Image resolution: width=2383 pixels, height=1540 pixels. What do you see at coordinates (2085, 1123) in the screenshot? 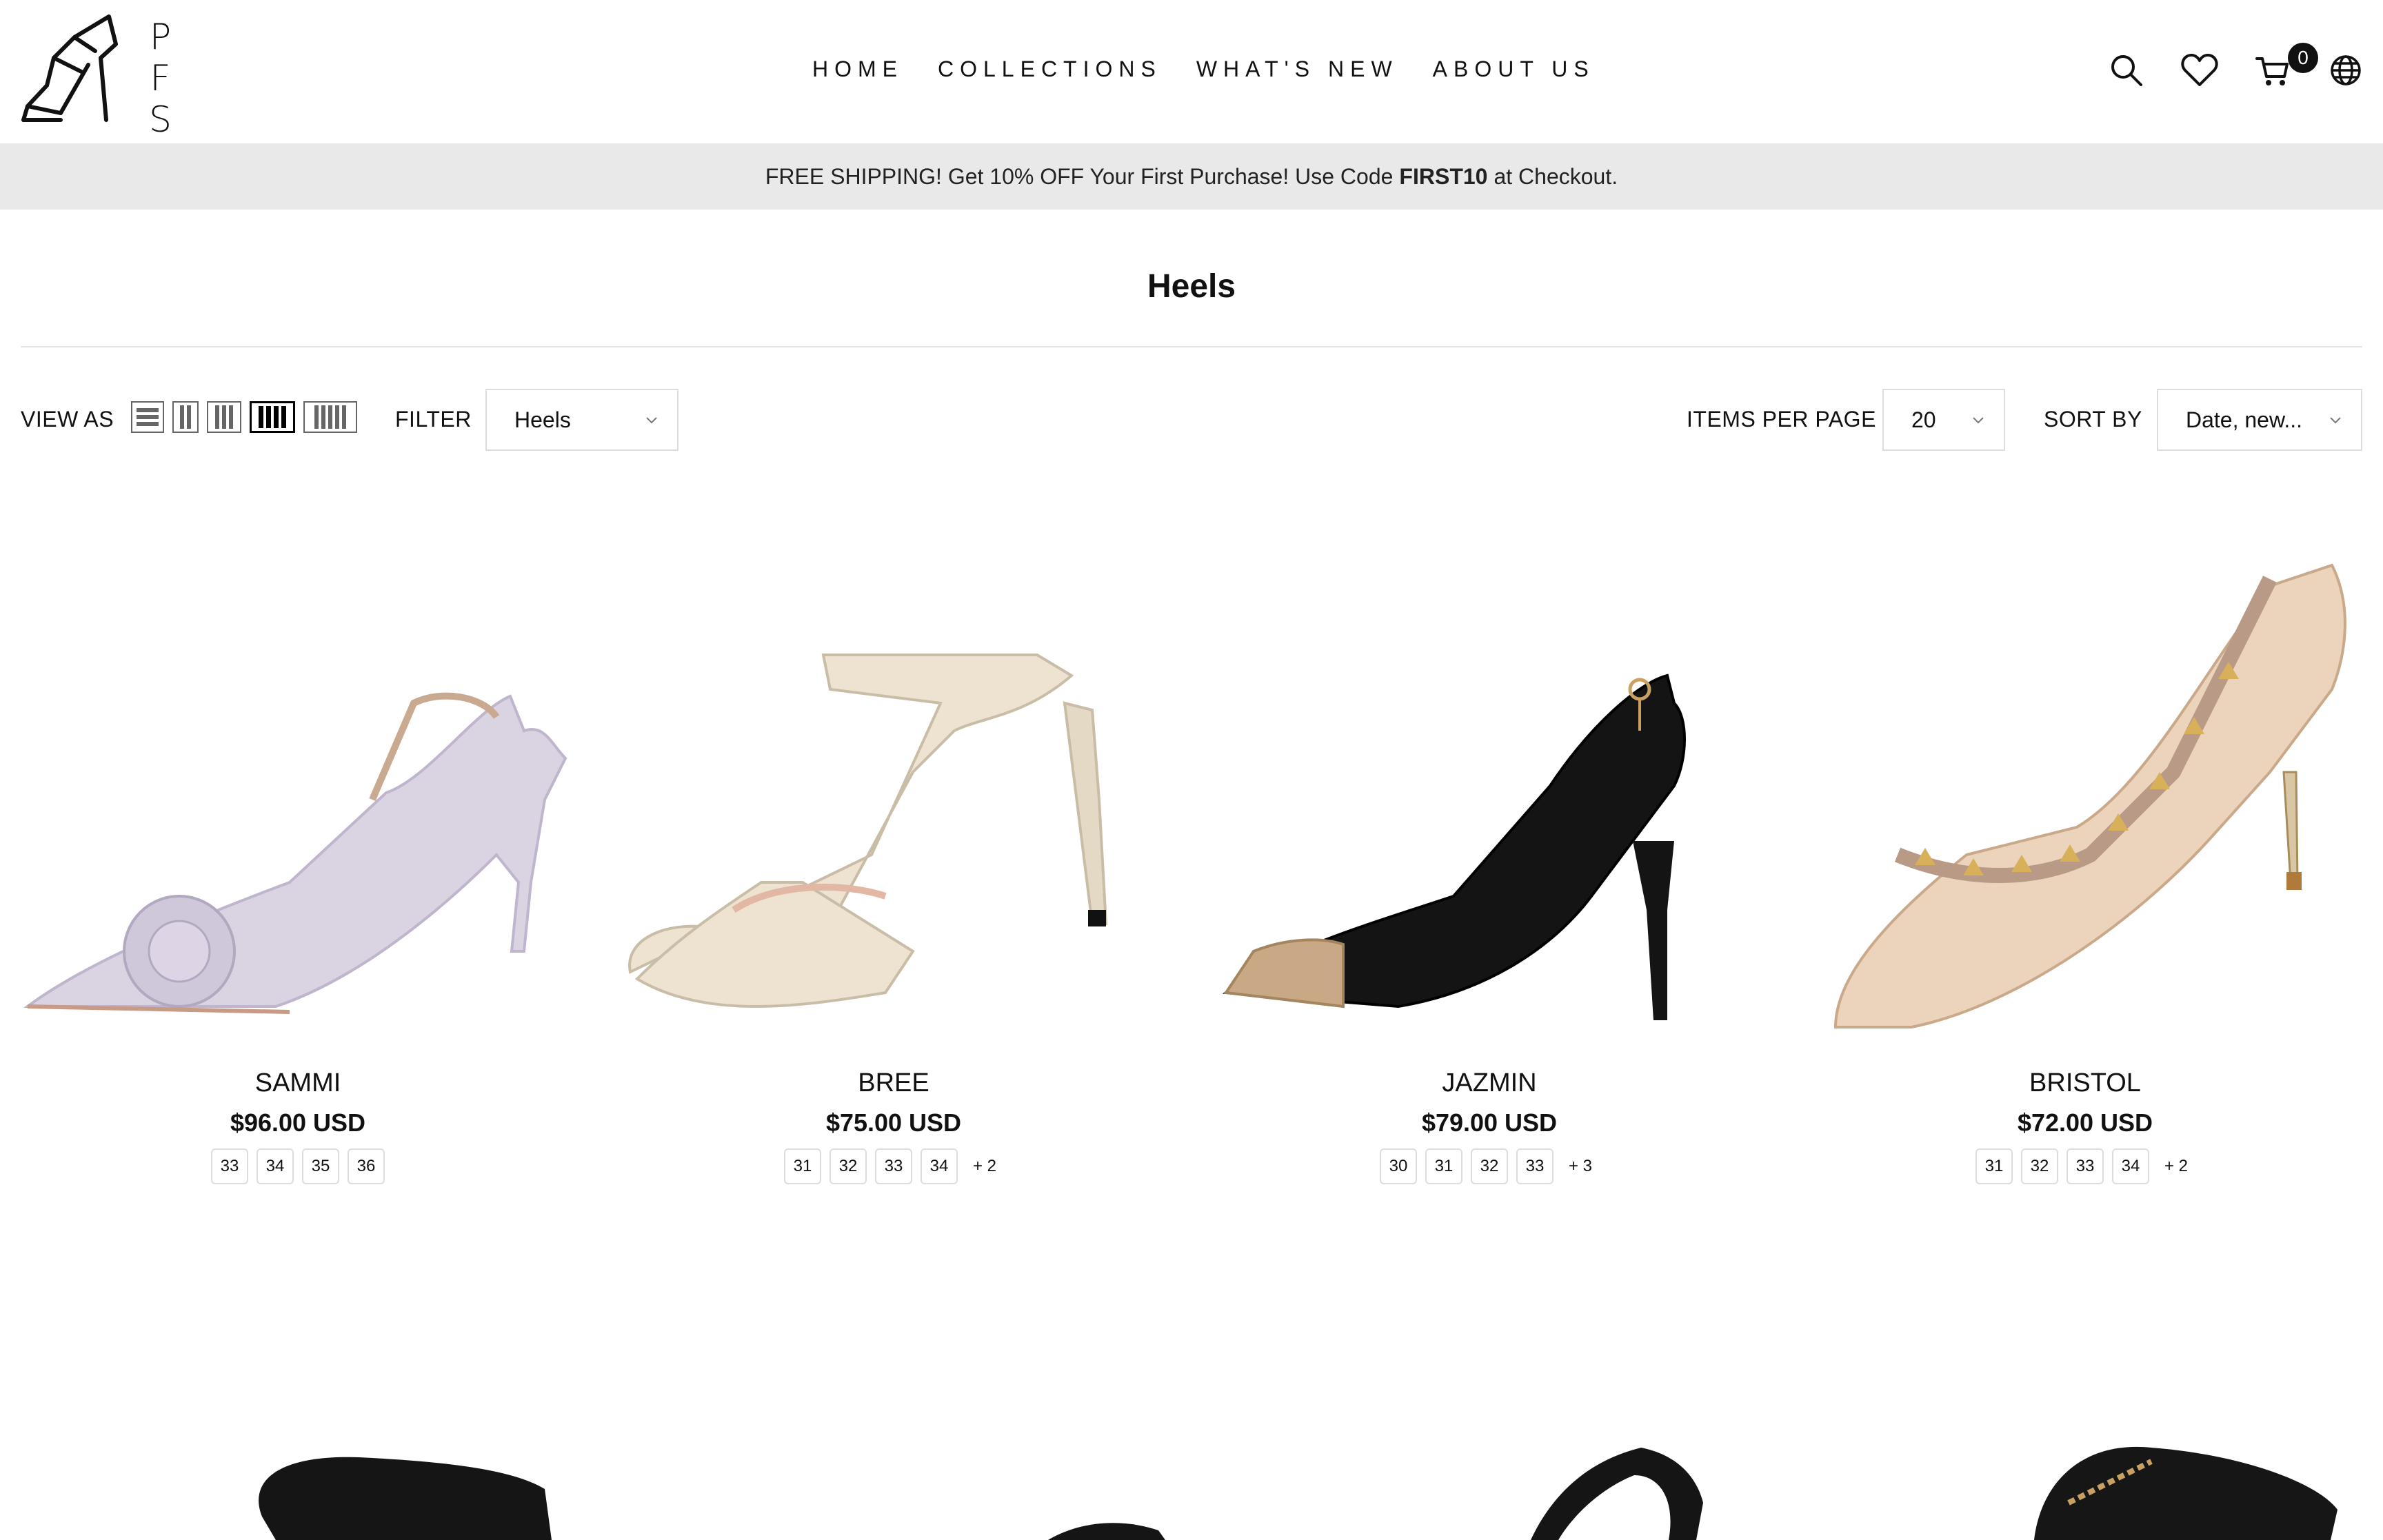
I see `product-price: $72.00 USD` at bounding box center [2085, 1123].